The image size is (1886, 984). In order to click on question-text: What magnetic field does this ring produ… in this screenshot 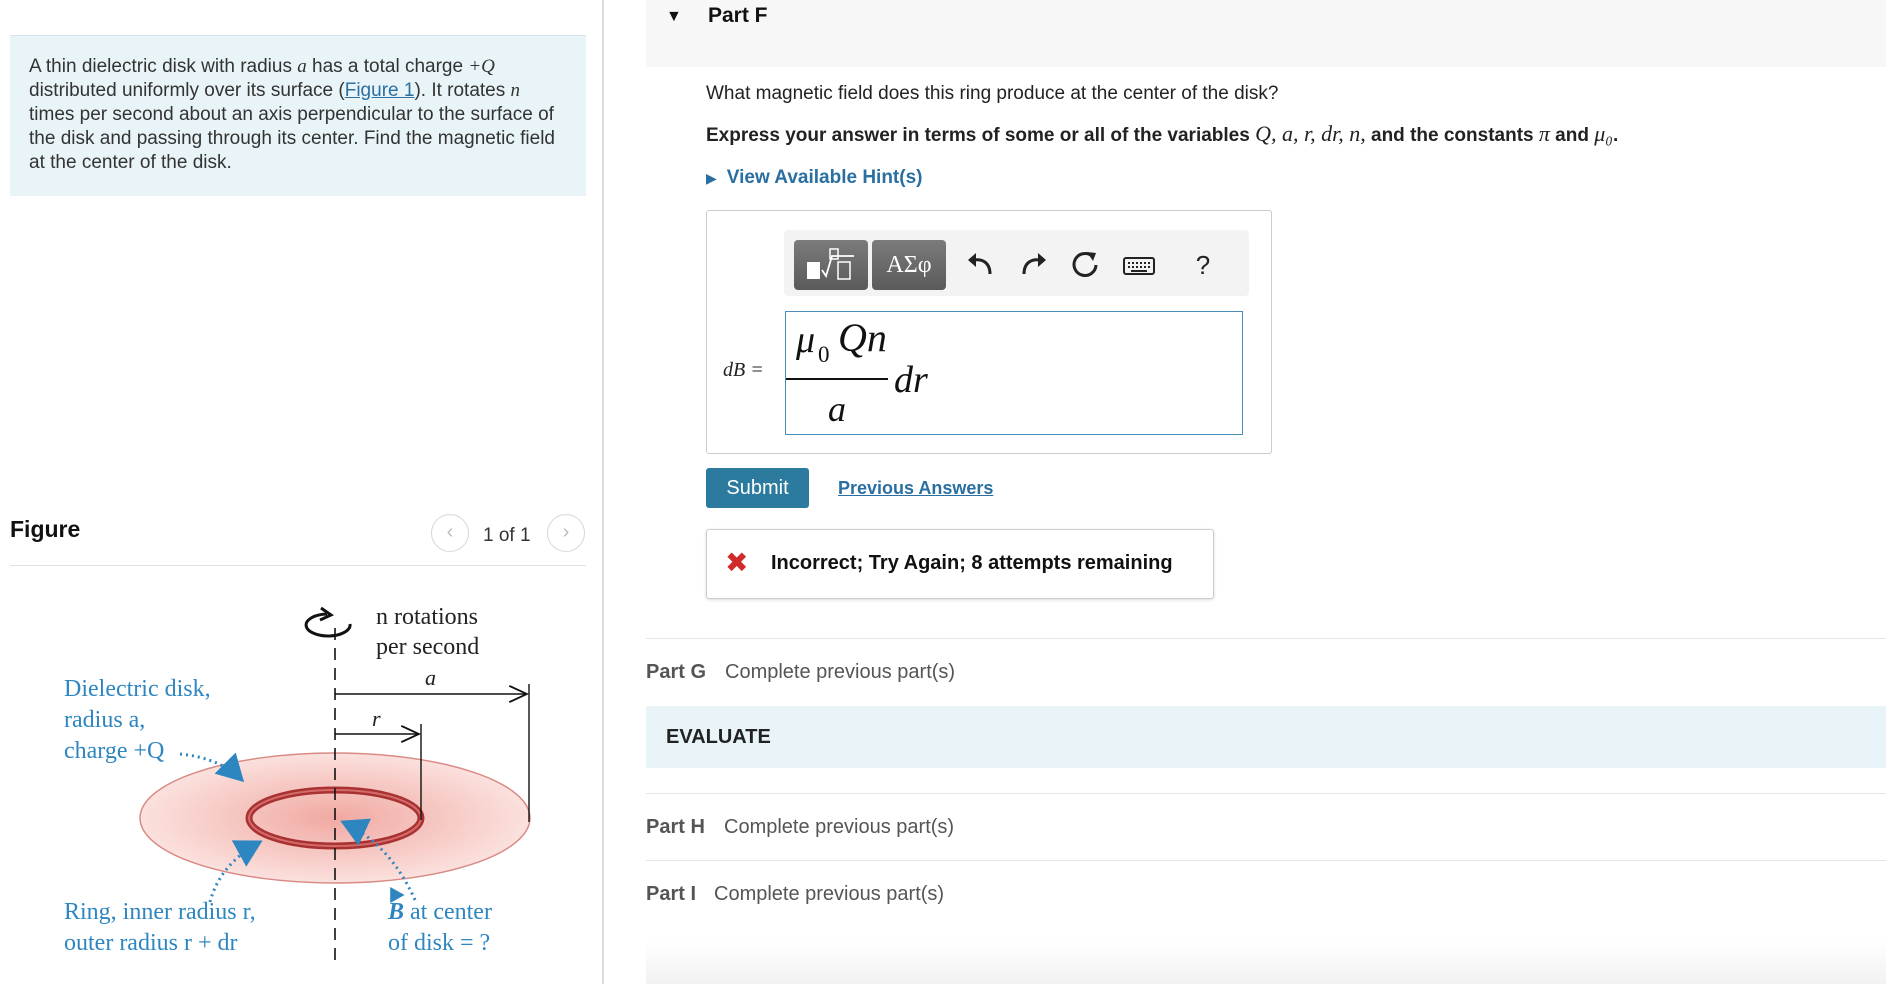, I will do `click(992, 93)`.